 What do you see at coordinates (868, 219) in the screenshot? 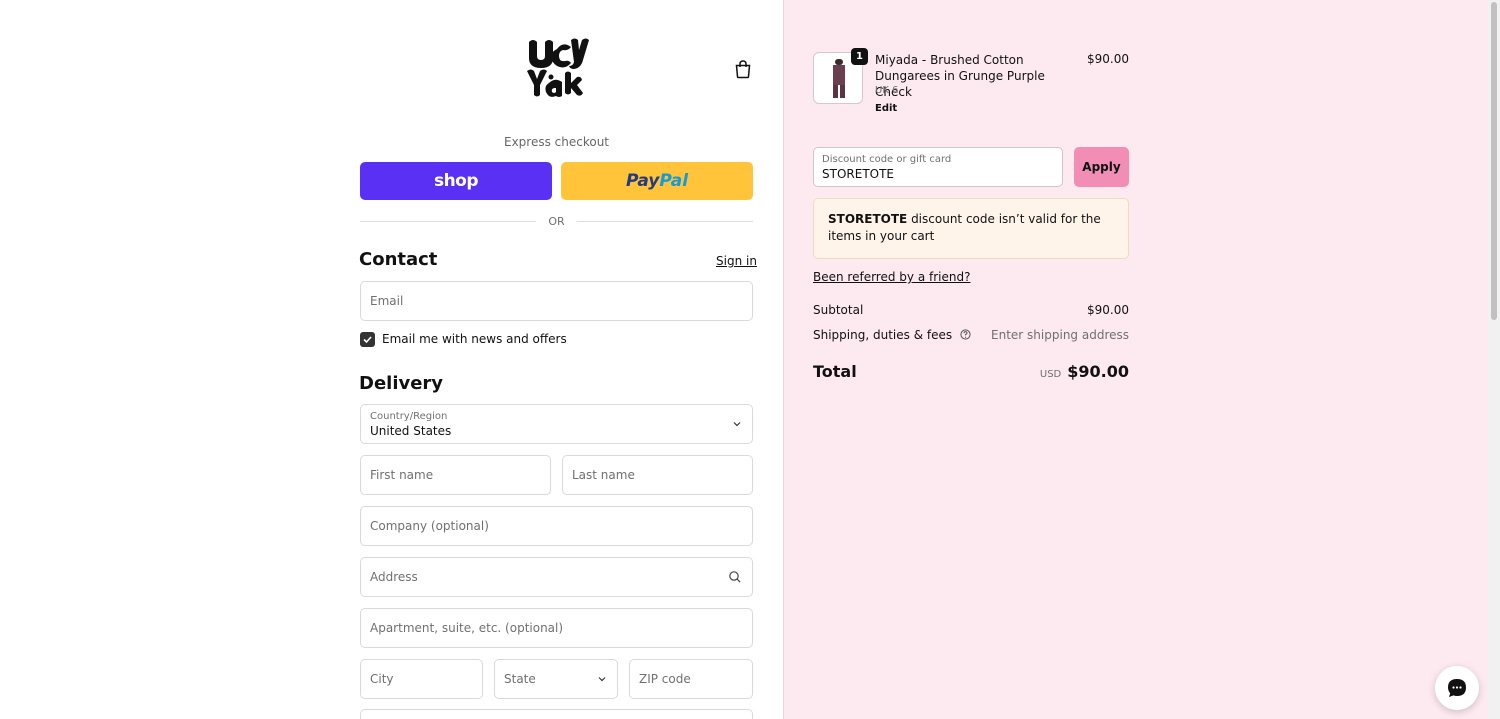
I see `error-code: STORETOTE` at bounding box center [868, 219].